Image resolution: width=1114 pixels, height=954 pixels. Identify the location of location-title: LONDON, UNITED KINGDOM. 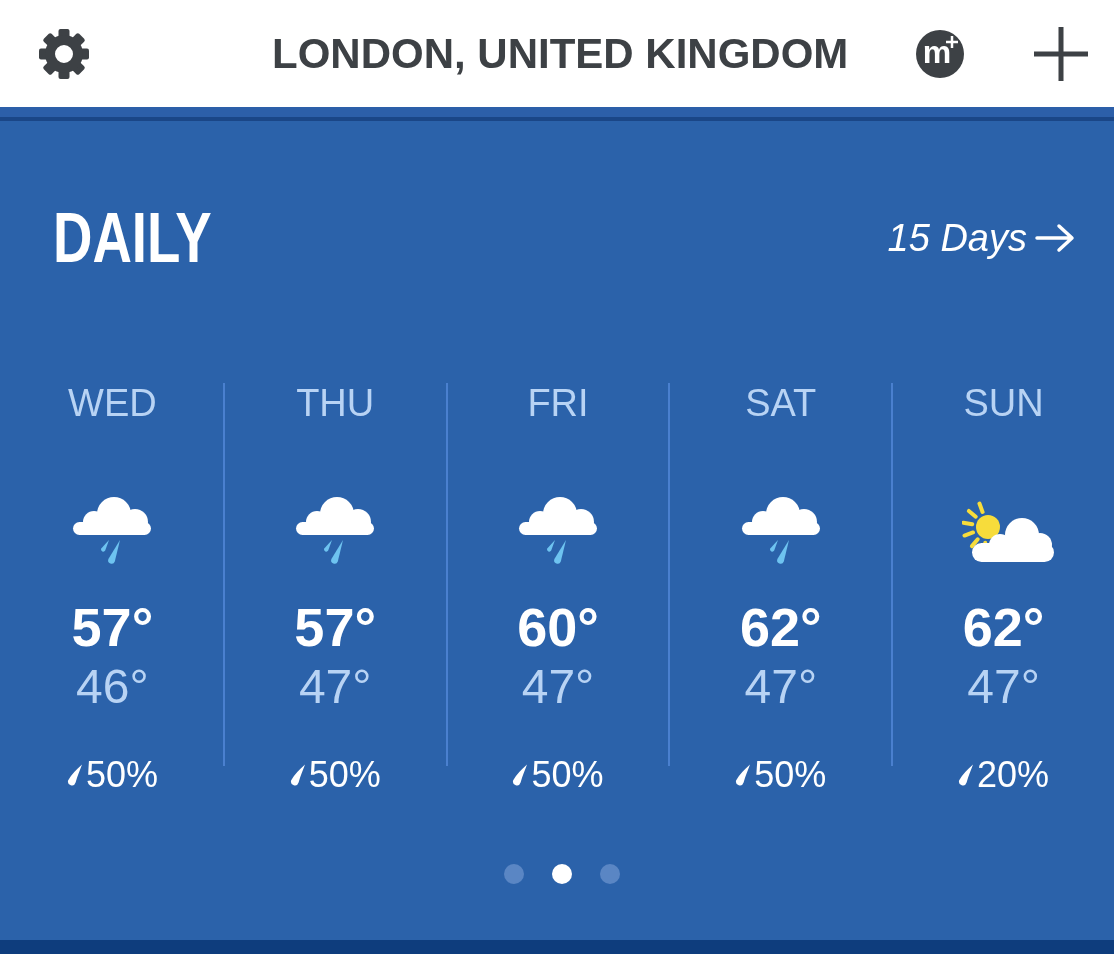
(560, 53).